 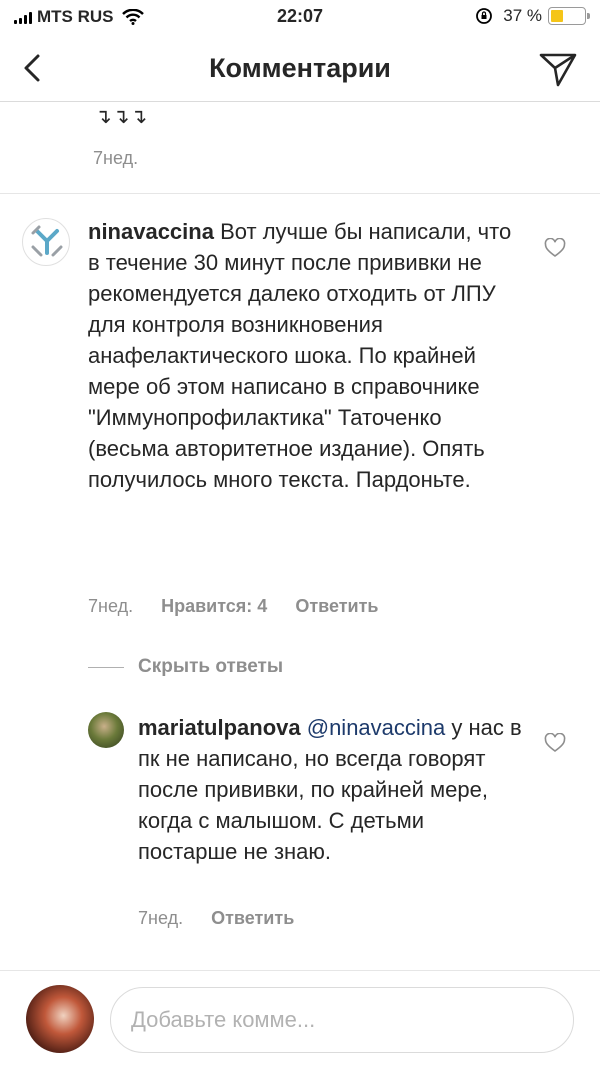 I want to click on comment-time: 7нед., so click(x=111, y=606).